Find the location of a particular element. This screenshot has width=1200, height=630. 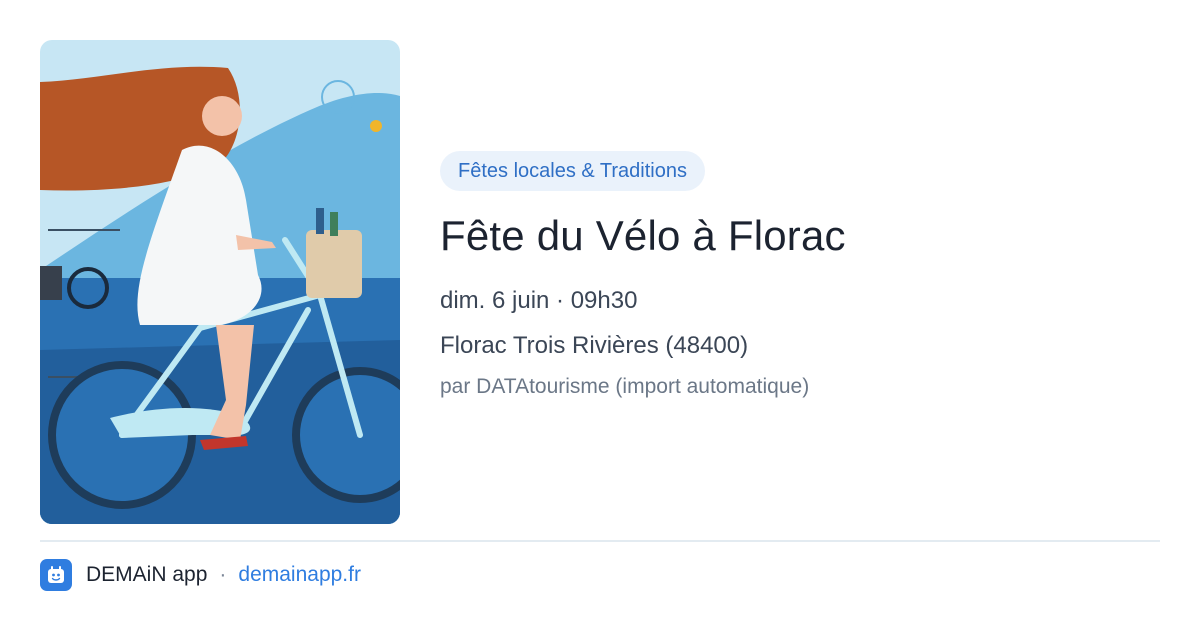

footer: DEMAiN app · demainapp.fr is located at coordinates (200, 574).